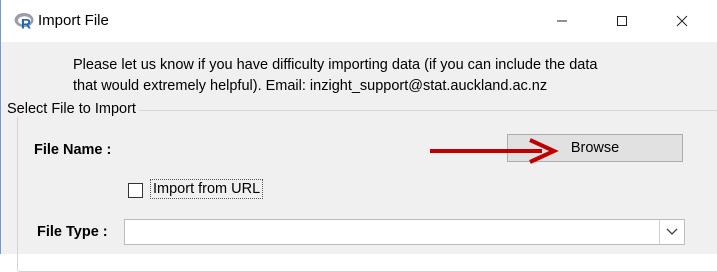 Image resolution: width=717 pixels, height=272 pixels. Describe the element at coordinates (72, 232) in the screenshot. I see `file-type-label: File Type :` at that location.